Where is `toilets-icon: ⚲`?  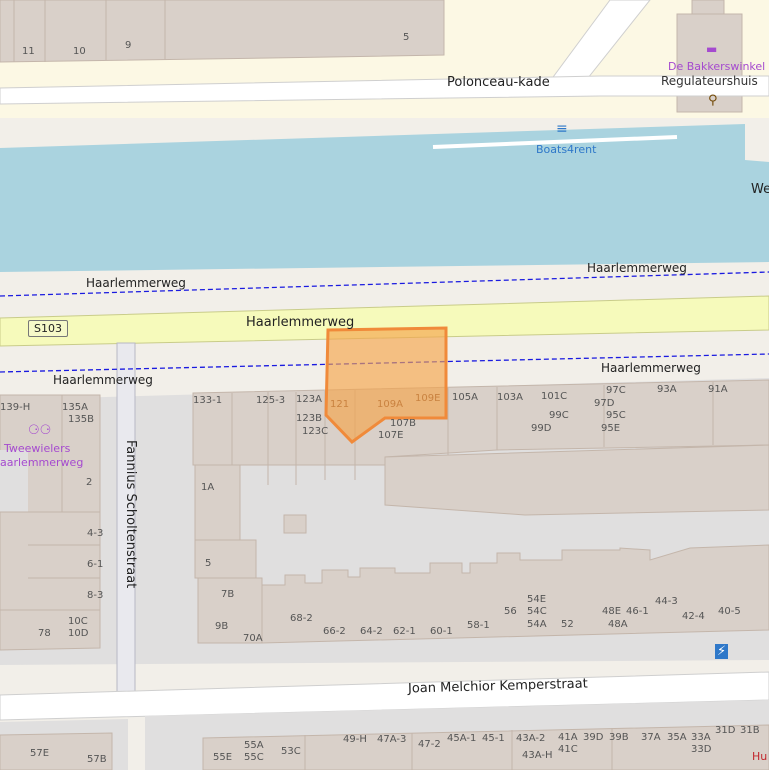 toilets-icon: ⚲ is located at coordinates (713, 100).